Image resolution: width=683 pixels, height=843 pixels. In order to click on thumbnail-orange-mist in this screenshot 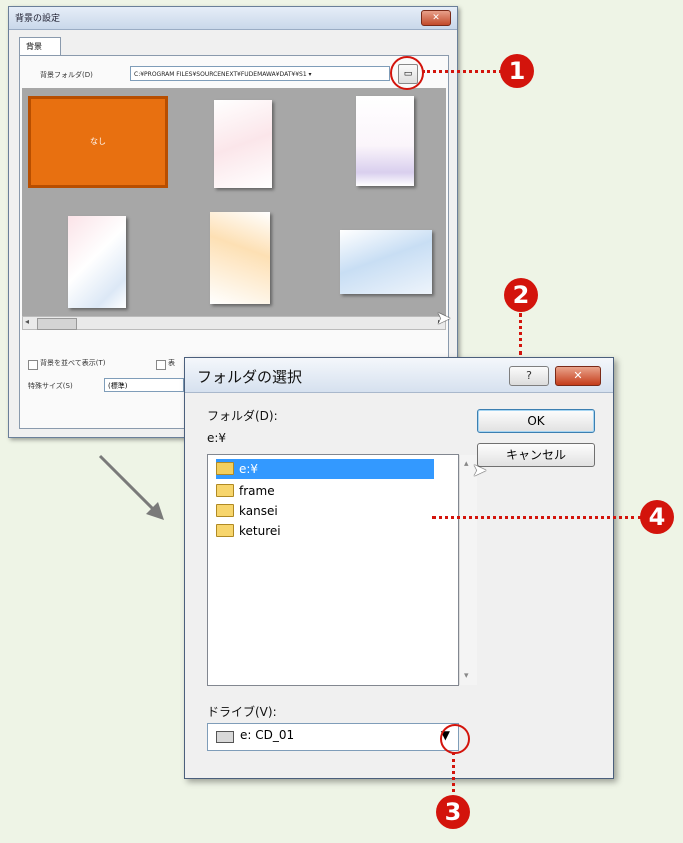, I will do `click(240, 258)`.